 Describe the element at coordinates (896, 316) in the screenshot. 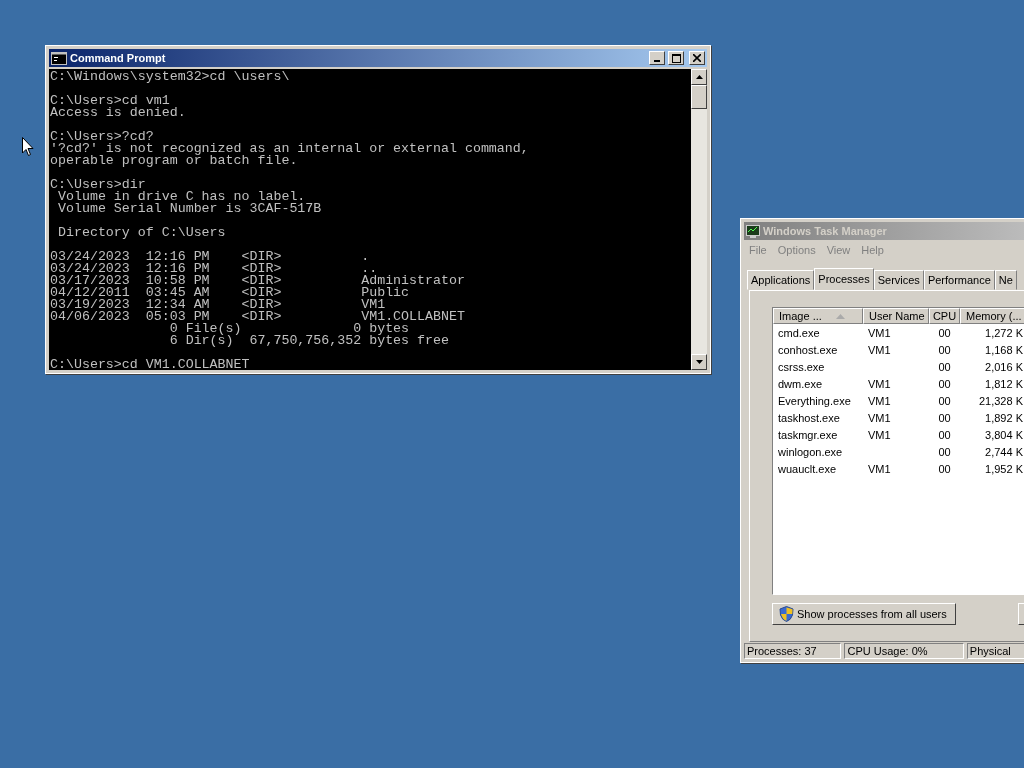

I see `column-header: User Name` at that location.